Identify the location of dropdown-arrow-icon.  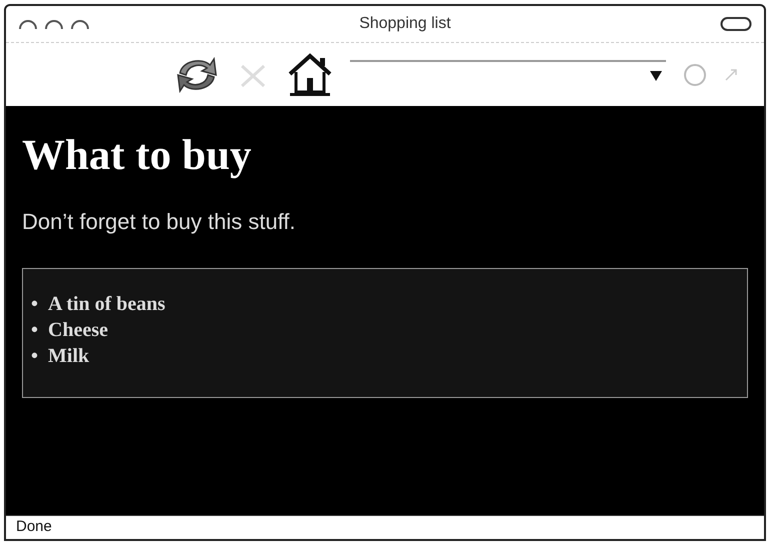
(656, 75).